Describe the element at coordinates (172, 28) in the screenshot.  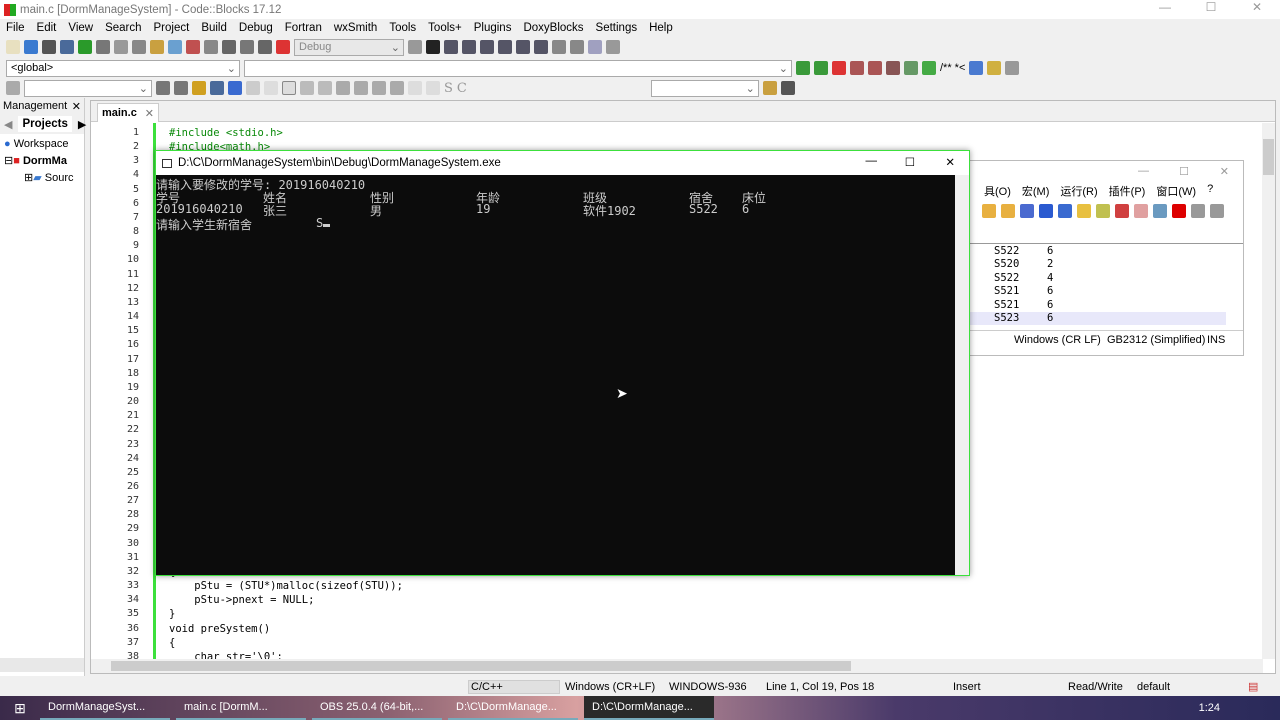
I see `menu-project: Project` at that location.